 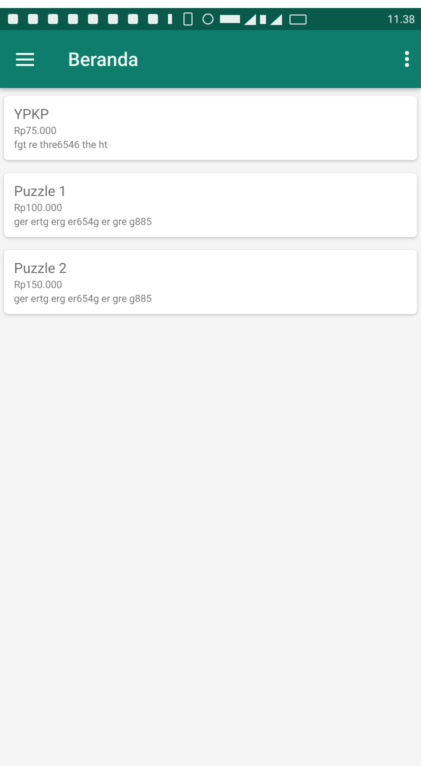 What do you see at coordinates (36, 131) in the screenshot?
I see `product-price: Rp75.000` at bounding box center [36, 131].